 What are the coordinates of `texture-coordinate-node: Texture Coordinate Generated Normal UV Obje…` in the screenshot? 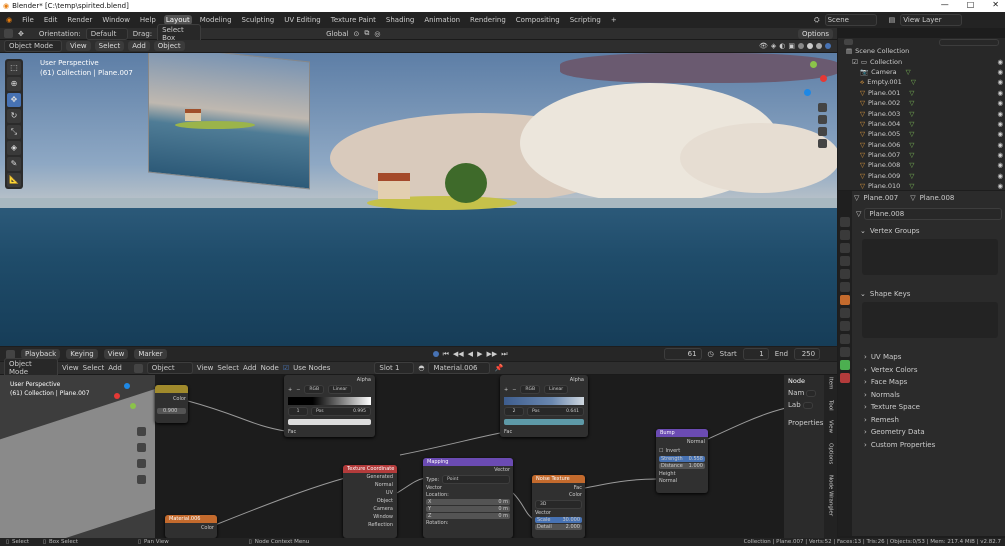 It's located at (370, 501).